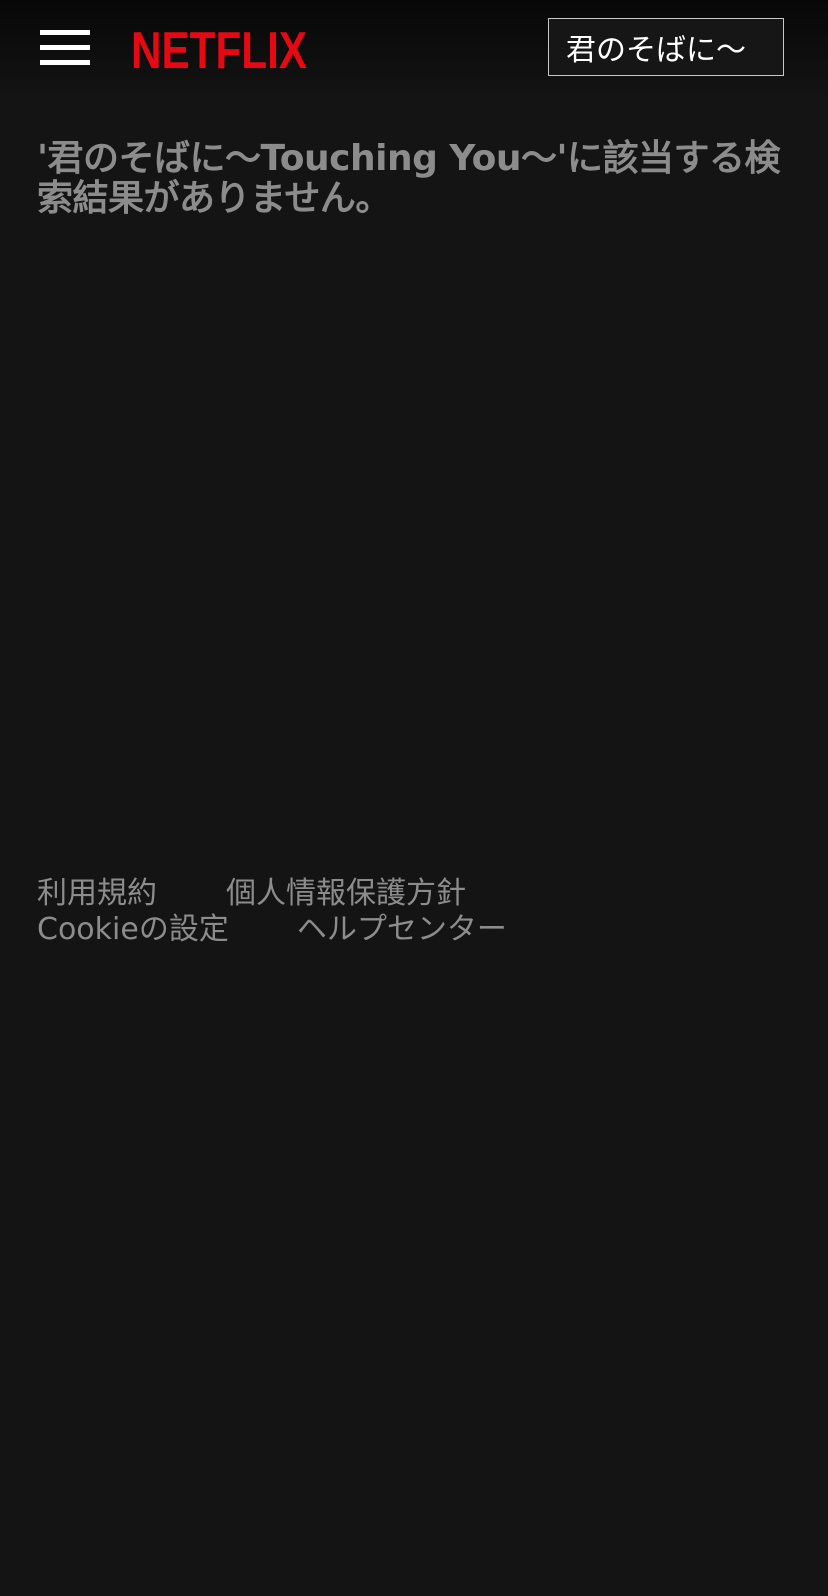 Image resolution: width=828 pixels, height=1596 pixels. Describe the element at coordinates (65, 62) in the screenshot. I see `menu-bar-bottom` at that location.